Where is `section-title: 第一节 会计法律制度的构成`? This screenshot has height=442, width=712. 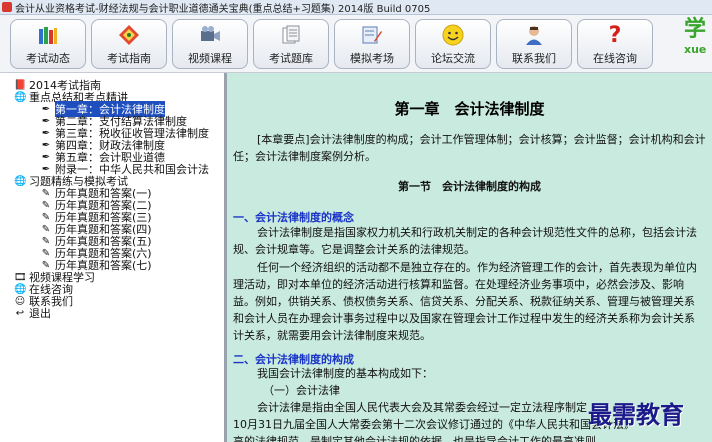 section-title: 第一节 会计法律制度的构成 is located at coordinates (469, 186).